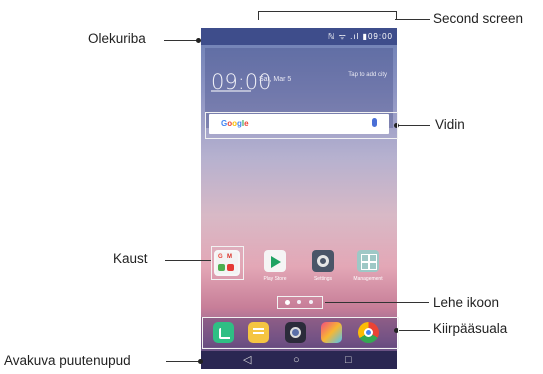 The height and width of the screenshot is (374, 543). I want to click on page-icon-line, so click(377, 302).